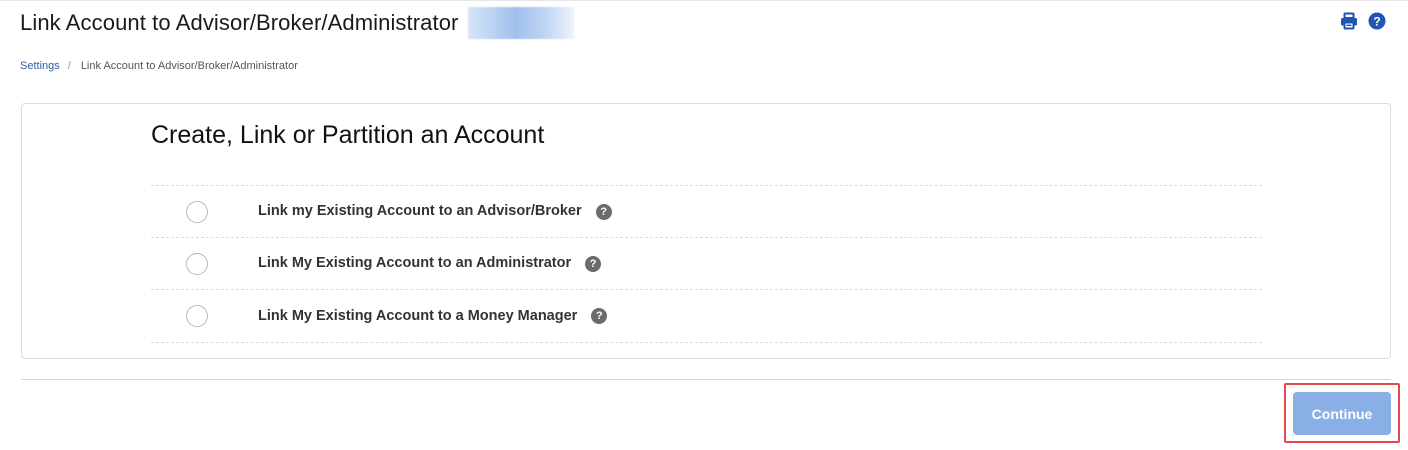 Image resolution: width=1408 pixels, height=450 pixels. I want to click on help-circle-icon: ?, so click(1377, 21).